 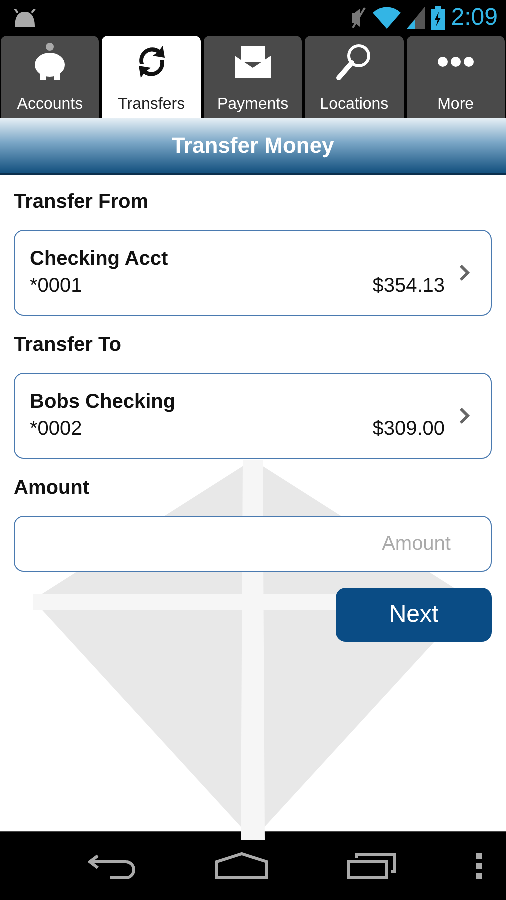 What do you see at coordinates (253, 145) in the screenshot?
I see `header-title: Transfer Money` at bounding box center [253, 145].